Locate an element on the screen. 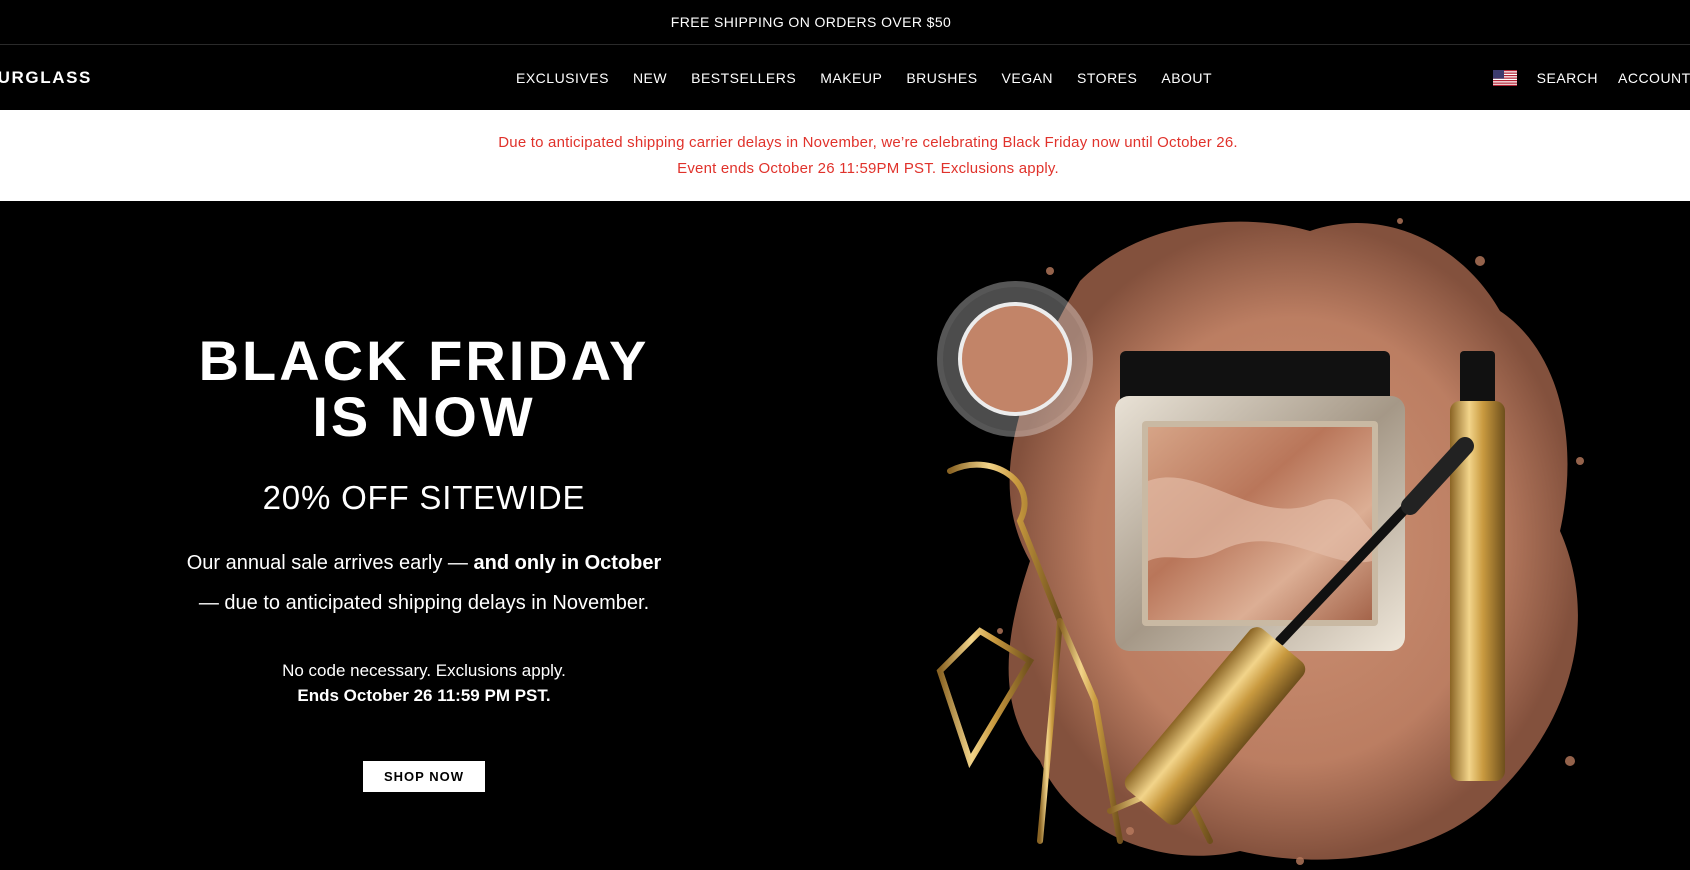  hero-subheadline: 20% OFF SITEWIDE is located at coordinates (424, 497).